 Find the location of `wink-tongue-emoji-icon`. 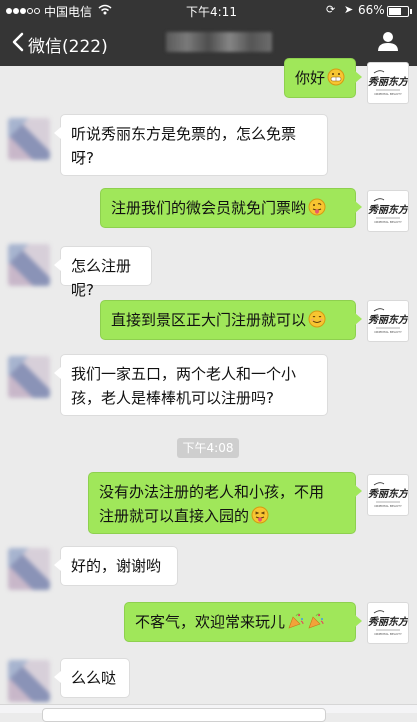

wink-tongue-emoji-icon is located at coordinates (260, 518).